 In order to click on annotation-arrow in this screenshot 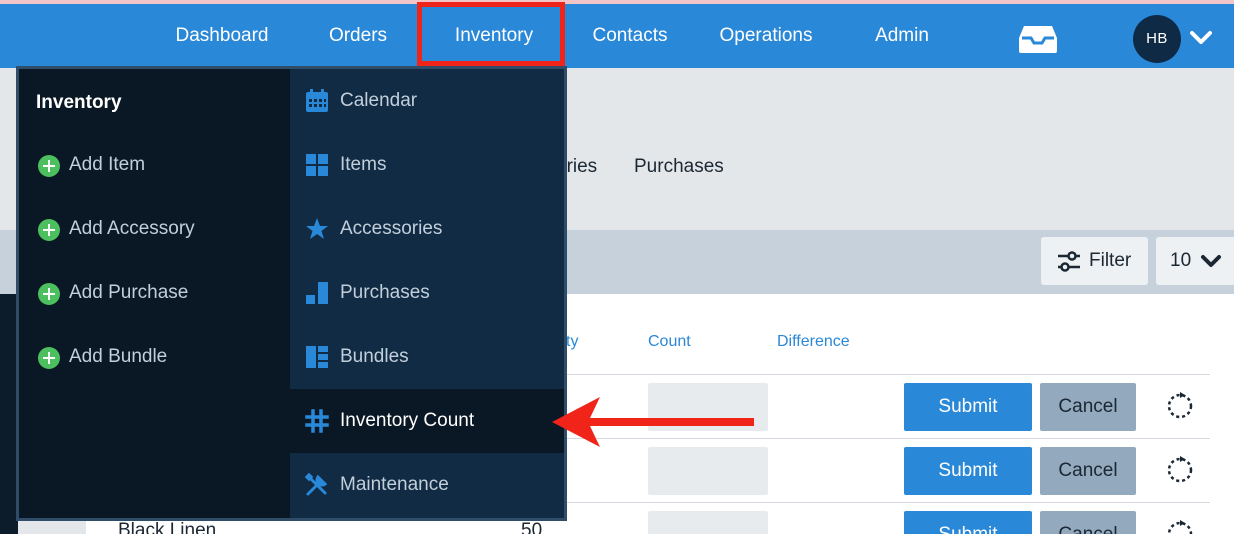, I will do `click(653, 422)`.